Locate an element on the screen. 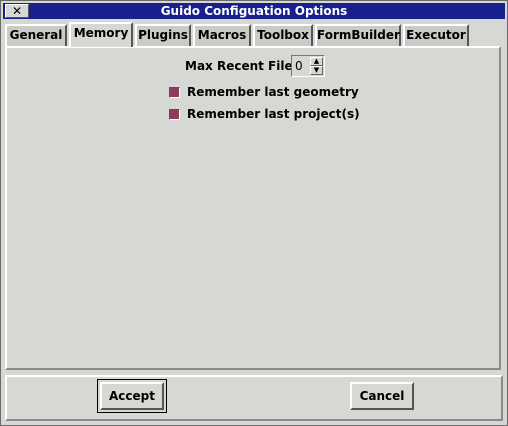  title-bar: ✕ Guido Configuation Options is located at coordinates (254, 11).